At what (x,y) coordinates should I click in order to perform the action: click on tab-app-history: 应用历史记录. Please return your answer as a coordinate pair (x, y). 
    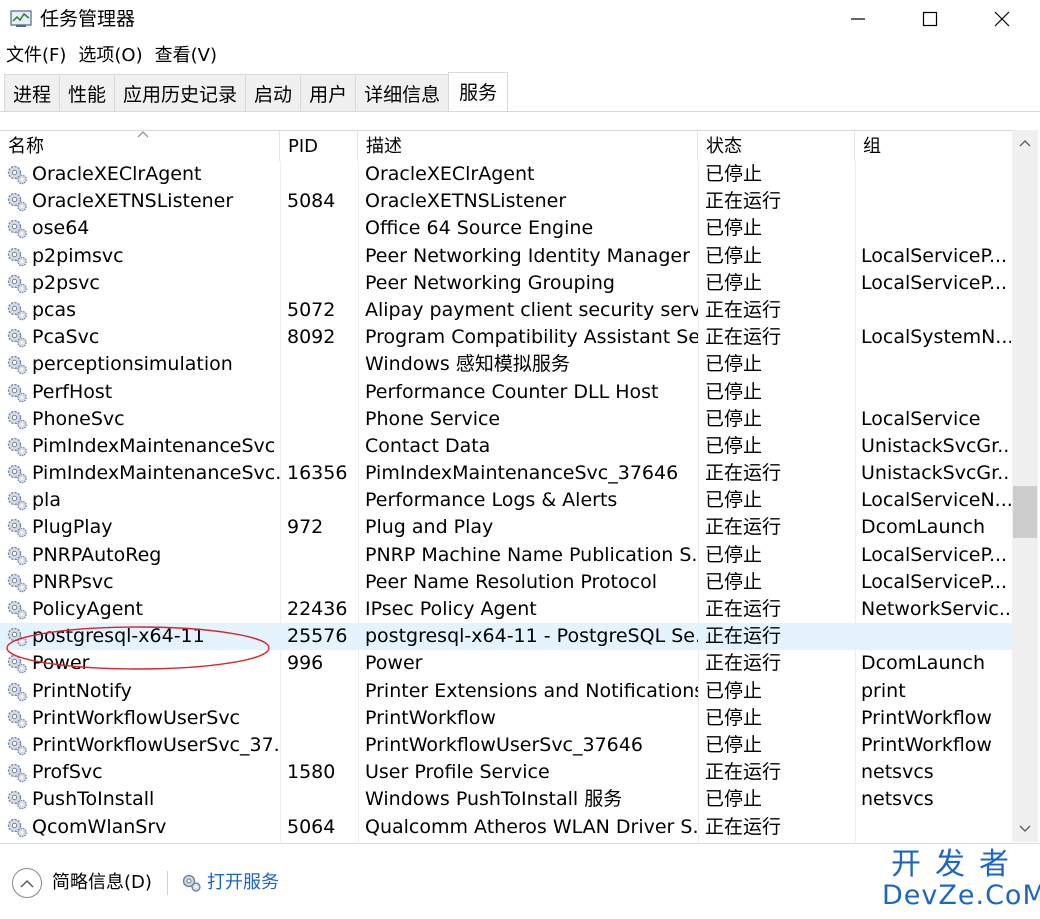
    Looking at the image, I should click on (180, 92).